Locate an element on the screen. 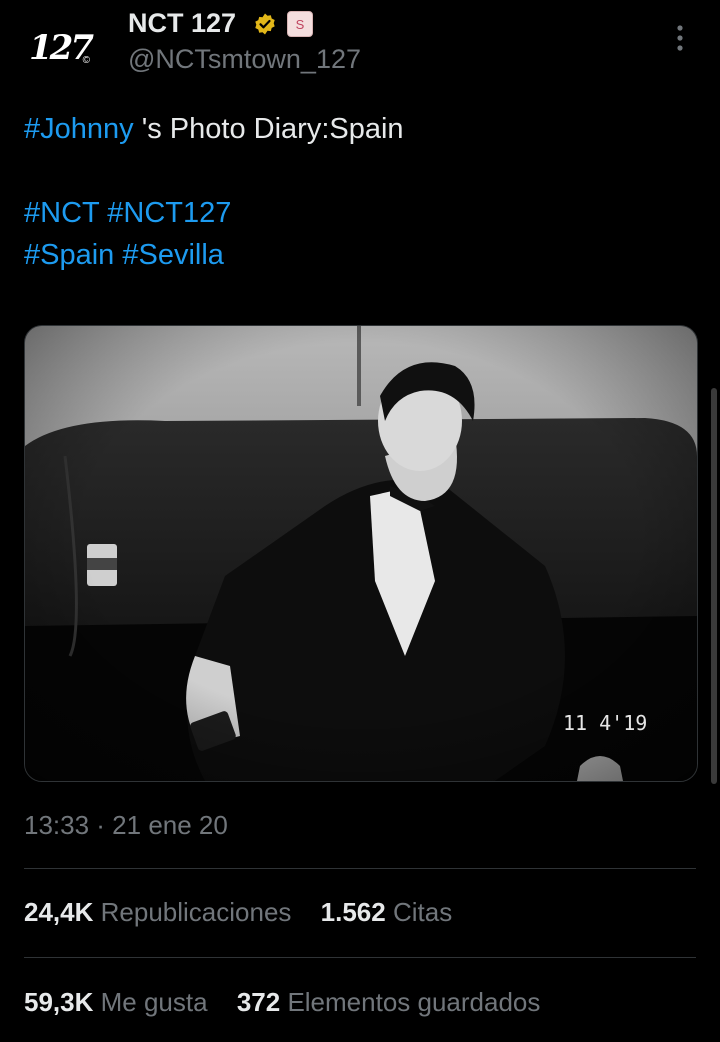  verified-icon is located at coordinates (265, 24).